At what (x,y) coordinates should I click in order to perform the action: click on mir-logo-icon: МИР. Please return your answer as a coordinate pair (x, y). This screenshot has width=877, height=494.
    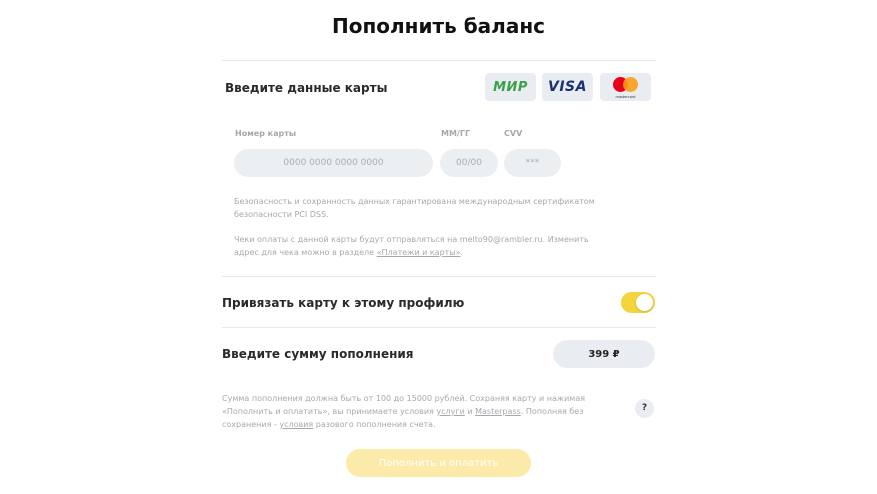
    Looking at the image, I should click on (510, 87).